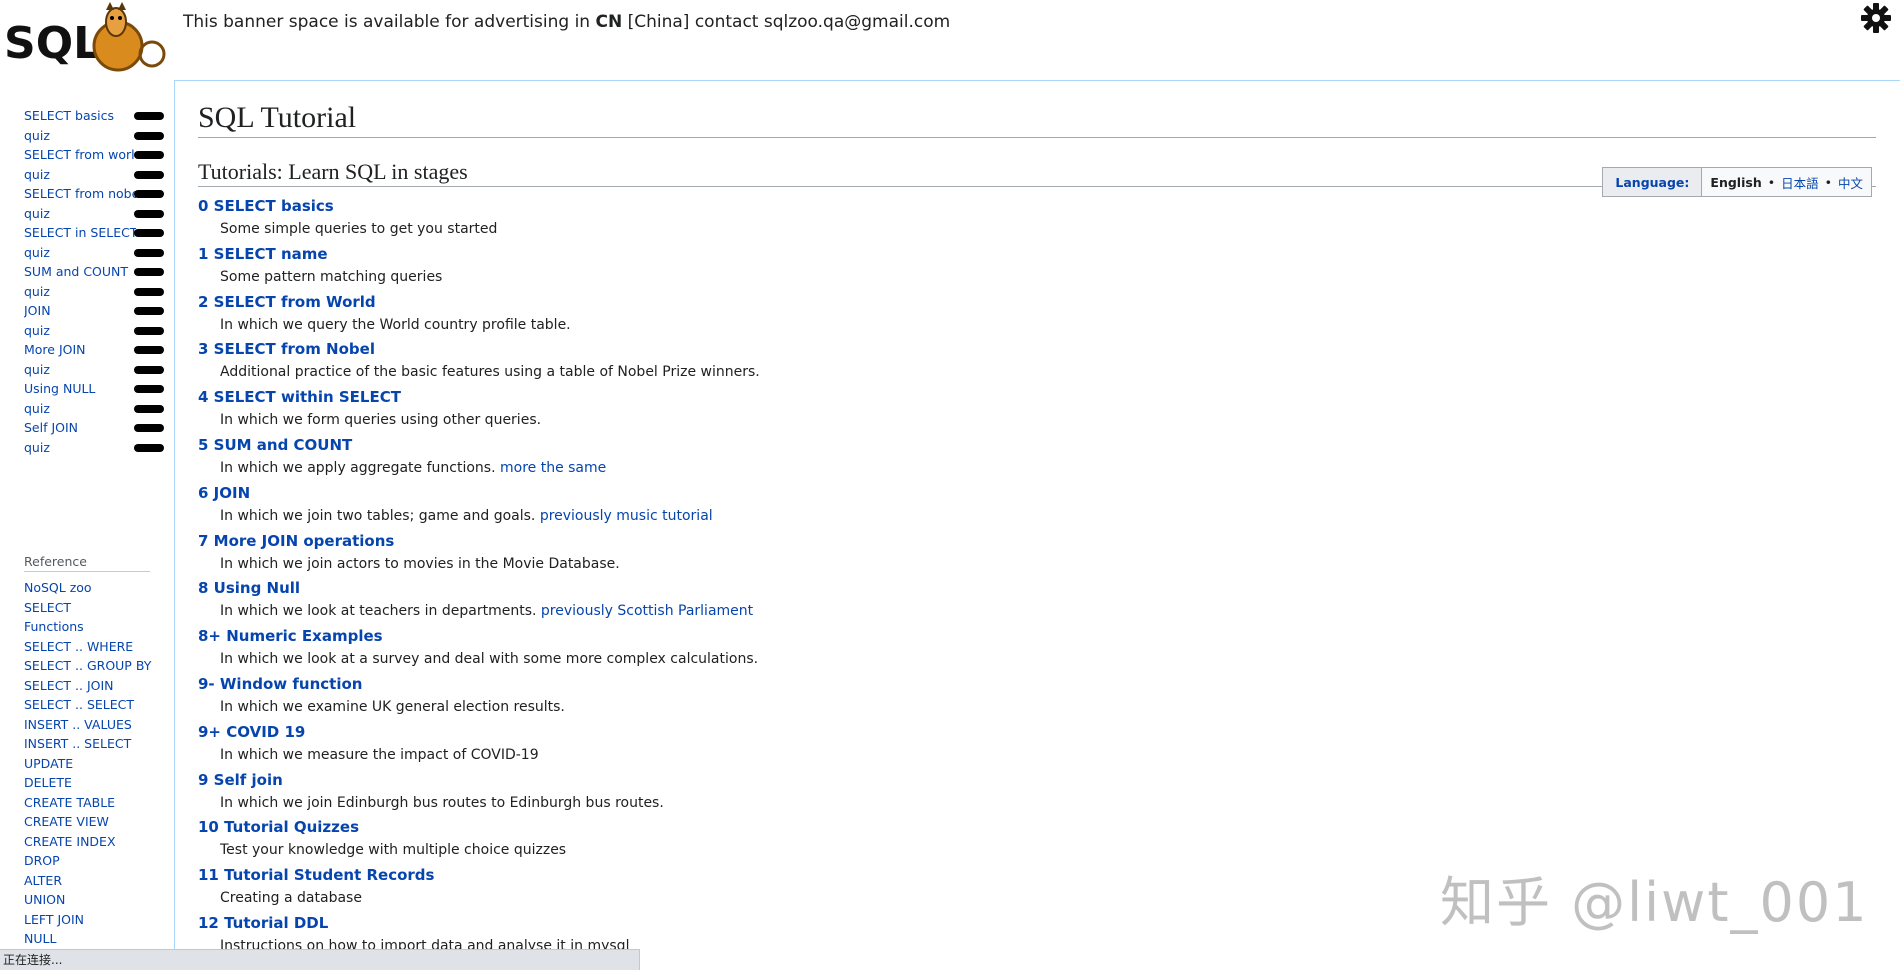  Describe the element at coordinates (479, 206) in the screenshot. I see `tutorial-title-link: 0 SELECT basics` at that location.